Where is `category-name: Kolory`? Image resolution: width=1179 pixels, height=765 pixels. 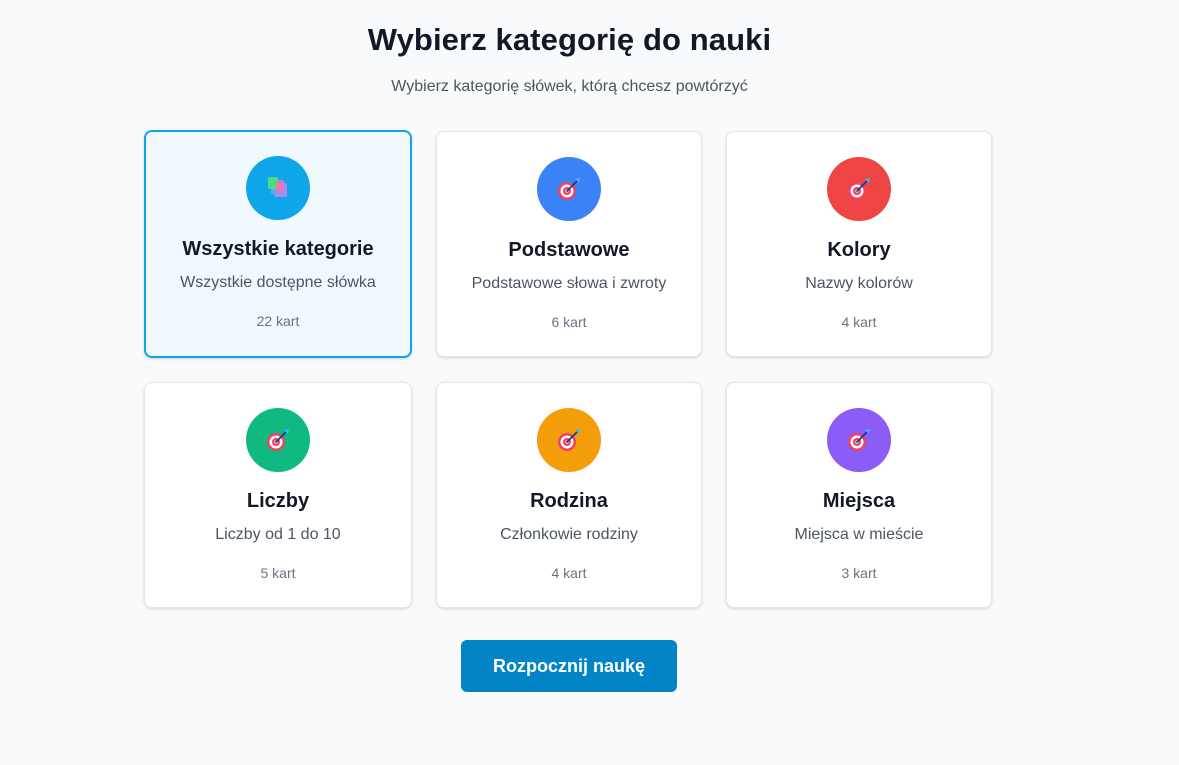
category-name: Kolory is located at coordinates (859, 250).